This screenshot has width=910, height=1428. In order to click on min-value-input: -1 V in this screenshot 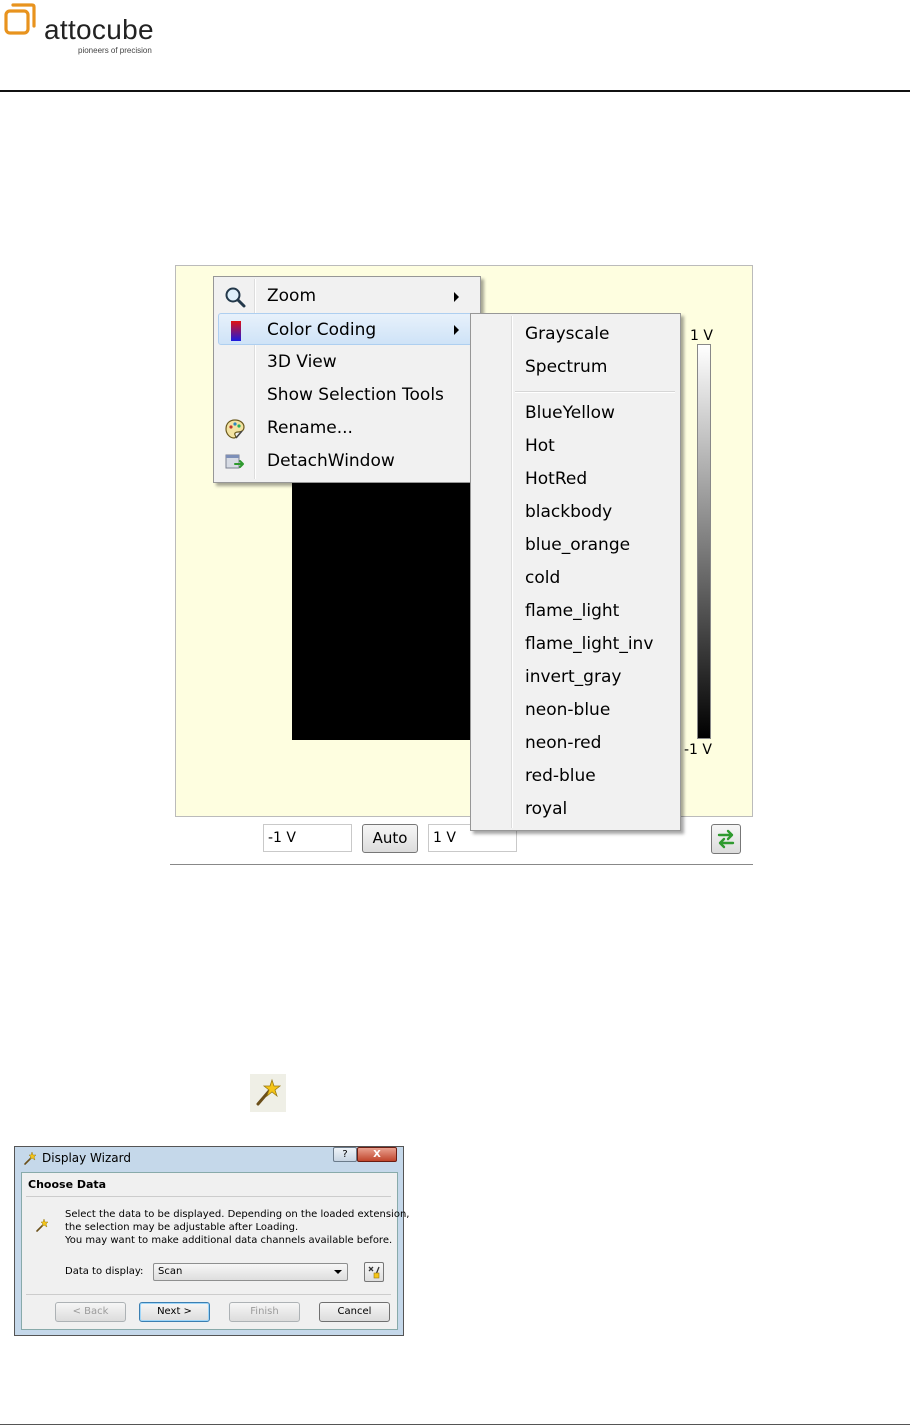, I will do `click(307, 838)`.